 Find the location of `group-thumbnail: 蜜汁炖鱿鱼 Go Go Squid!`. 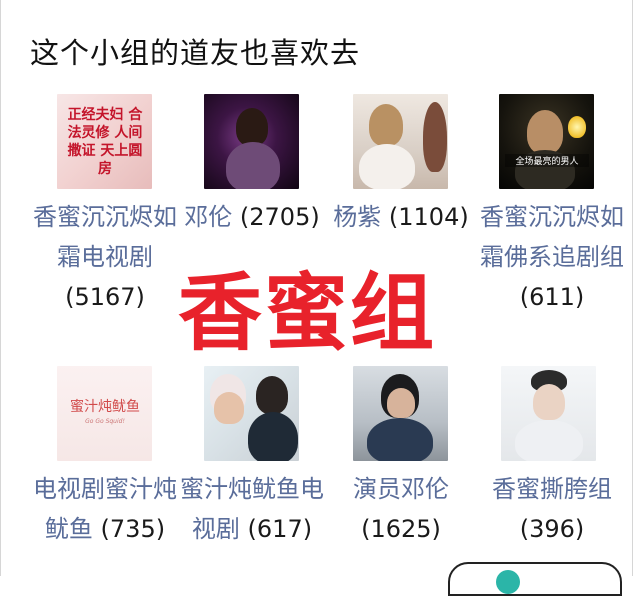

group-thumbnail: 蜜汁炖鱿鱼 Go Go Squid! is located at coordinates (104, 413).